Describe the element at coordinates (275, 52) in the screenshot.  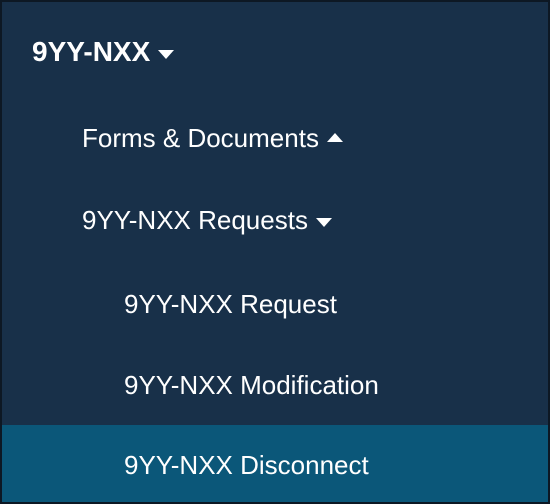
I see `nav-item-9yy-nxx: 9YY-NXX` at that location.